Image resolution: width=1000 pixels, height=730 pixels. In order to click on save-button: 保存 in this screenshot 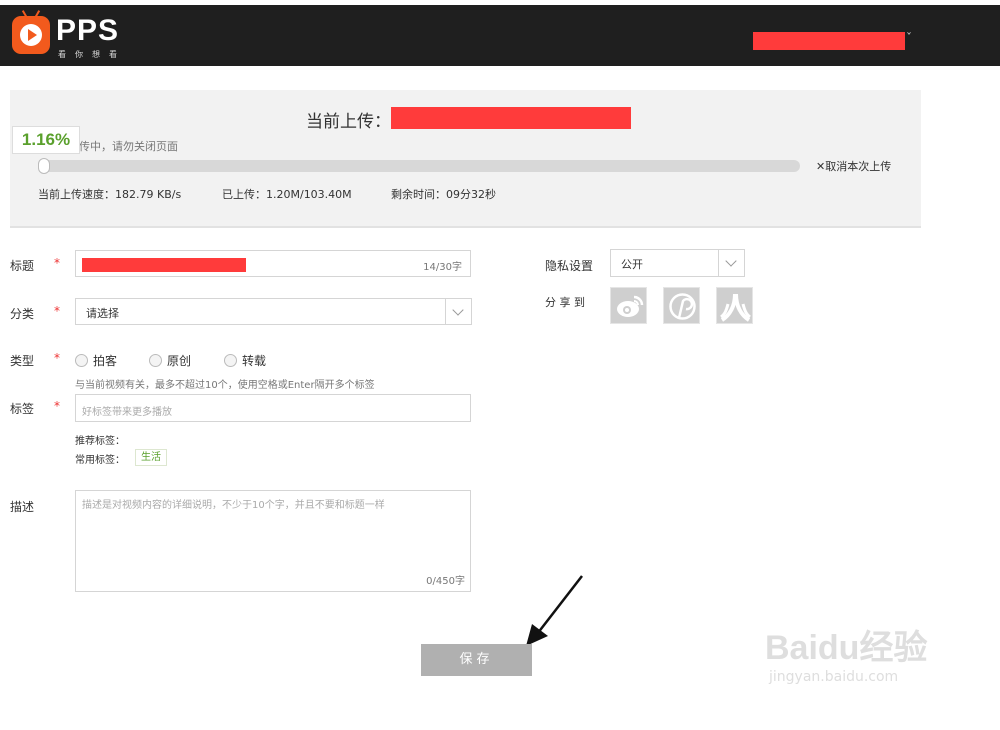, I will do `click(476, 660)`.